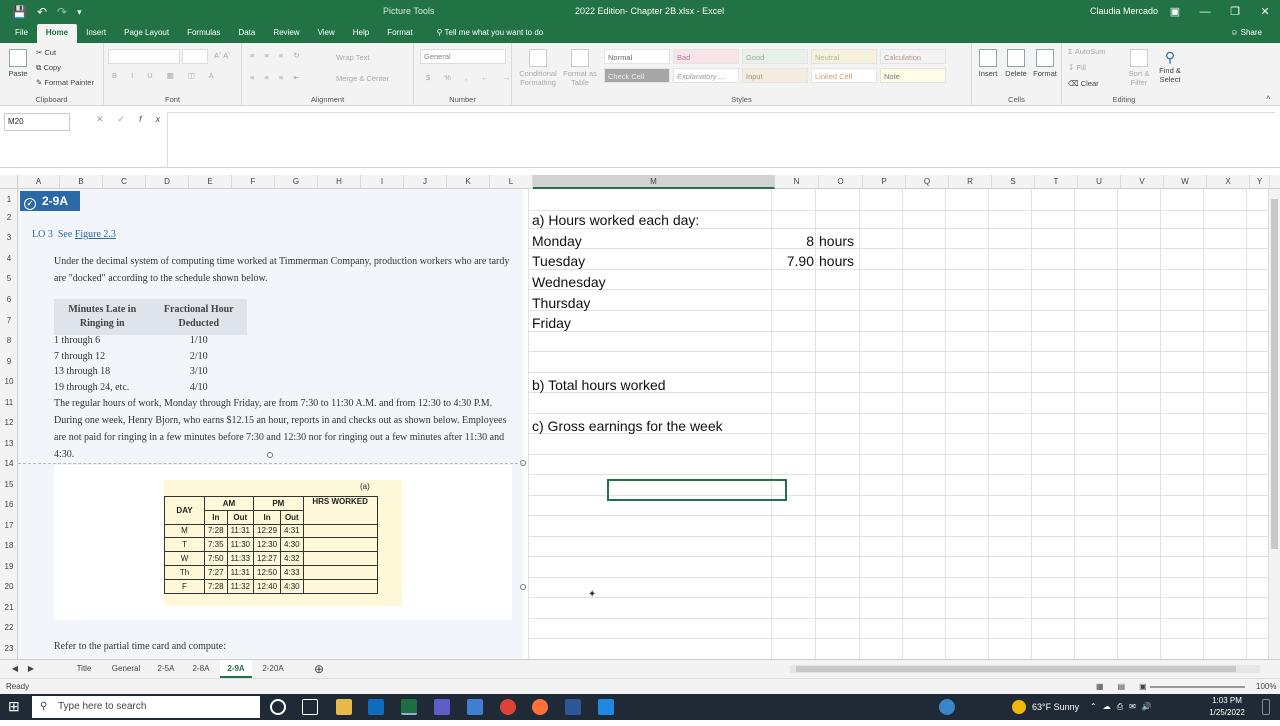 The width and height of the screenshot is (1280, 726). I want to click on merge-center-button: Merge & Center, so click(362, 78).